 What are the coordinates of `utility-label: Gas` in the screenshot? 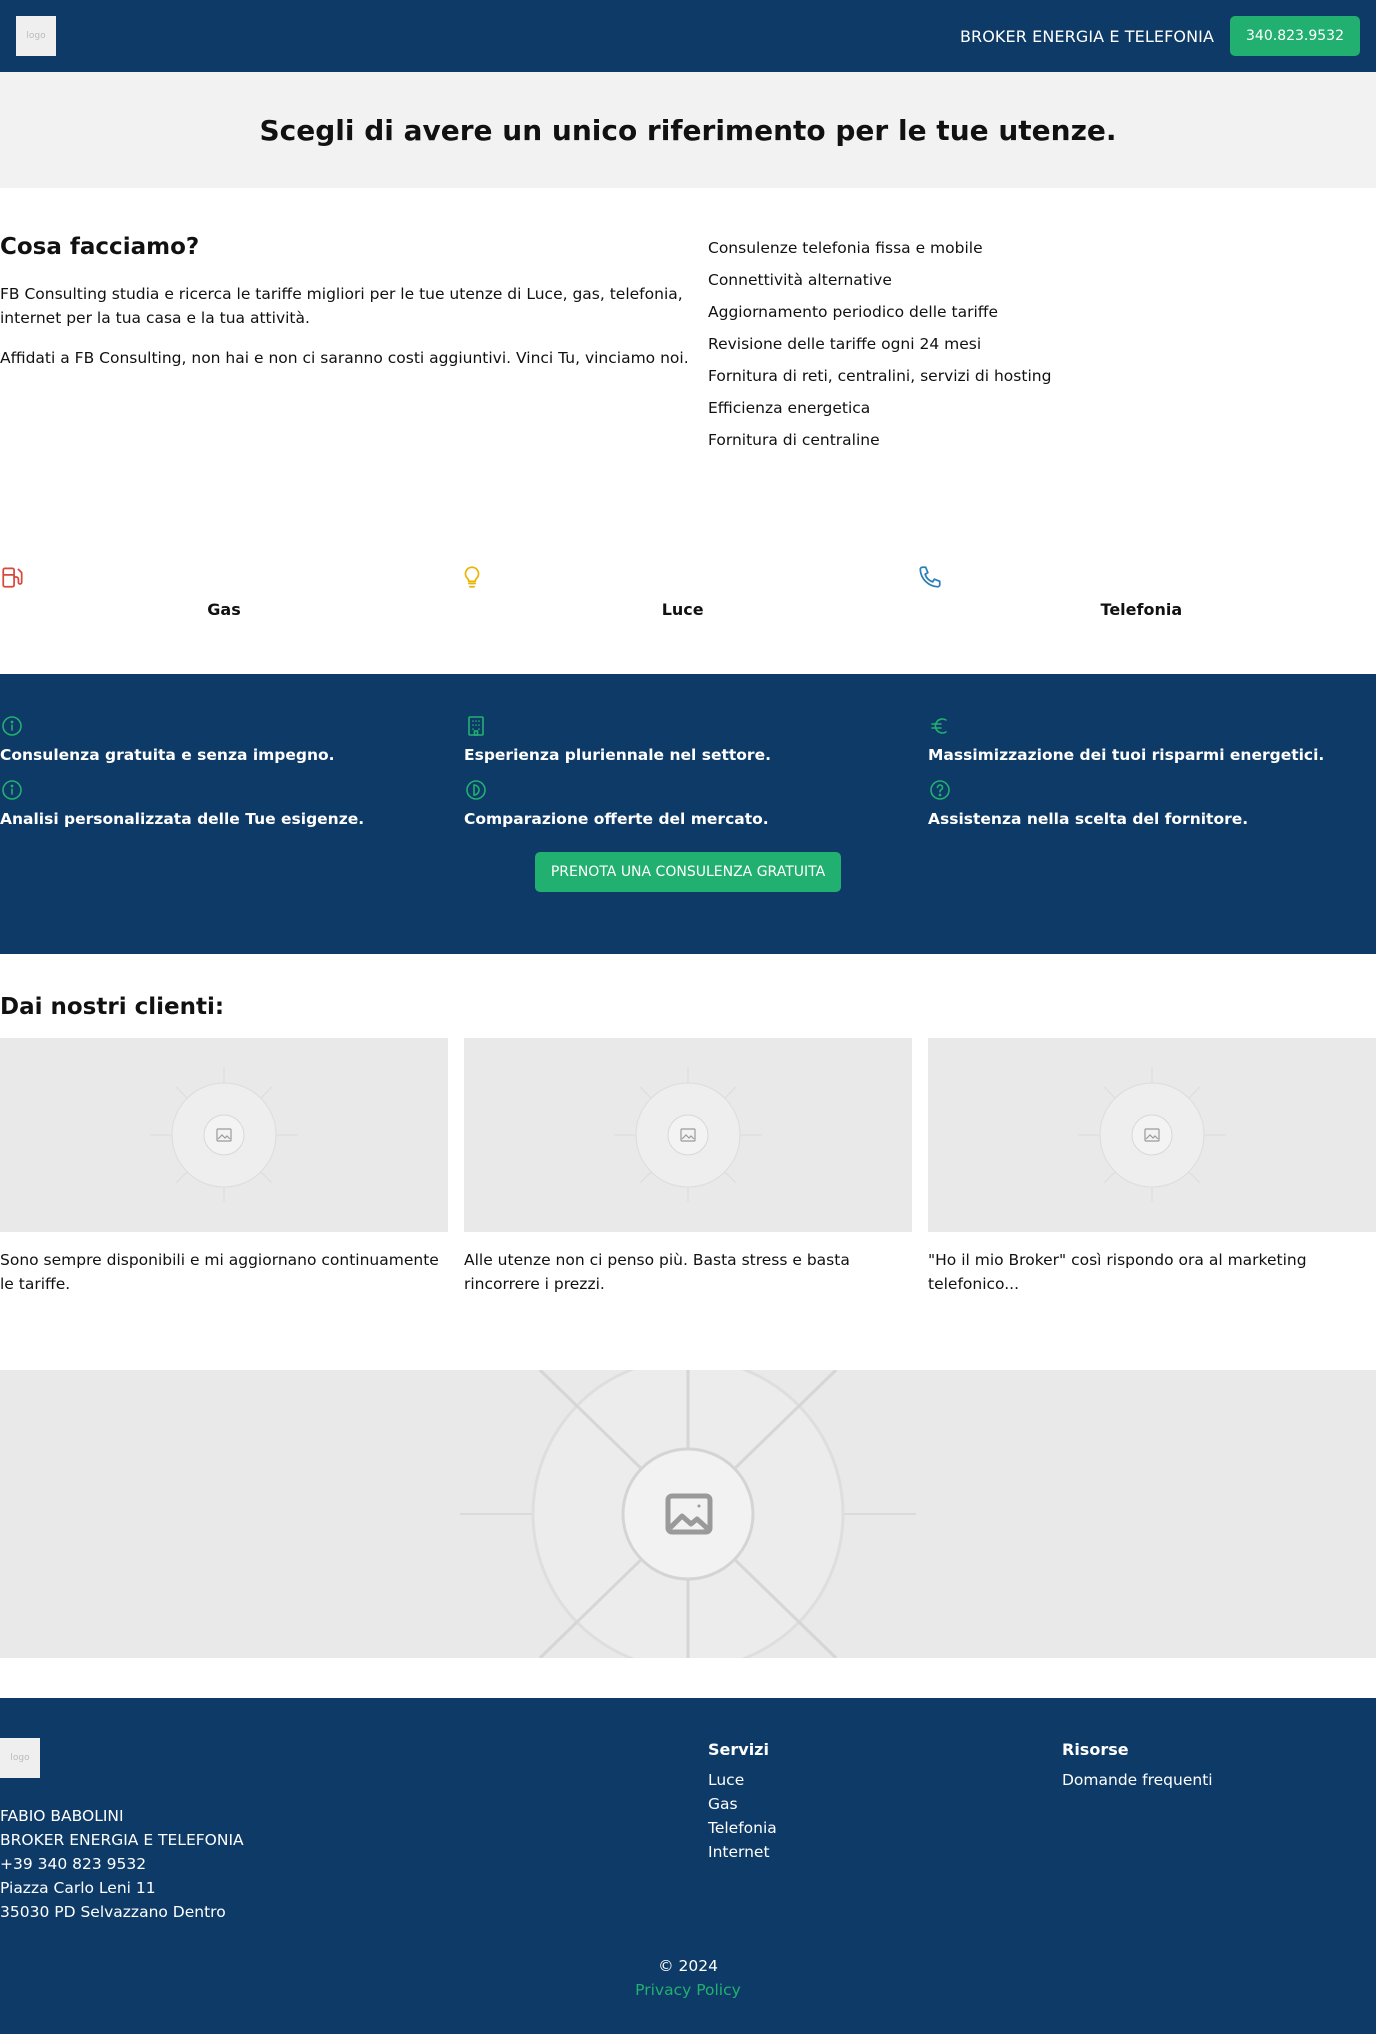 It's located at (224, 609).